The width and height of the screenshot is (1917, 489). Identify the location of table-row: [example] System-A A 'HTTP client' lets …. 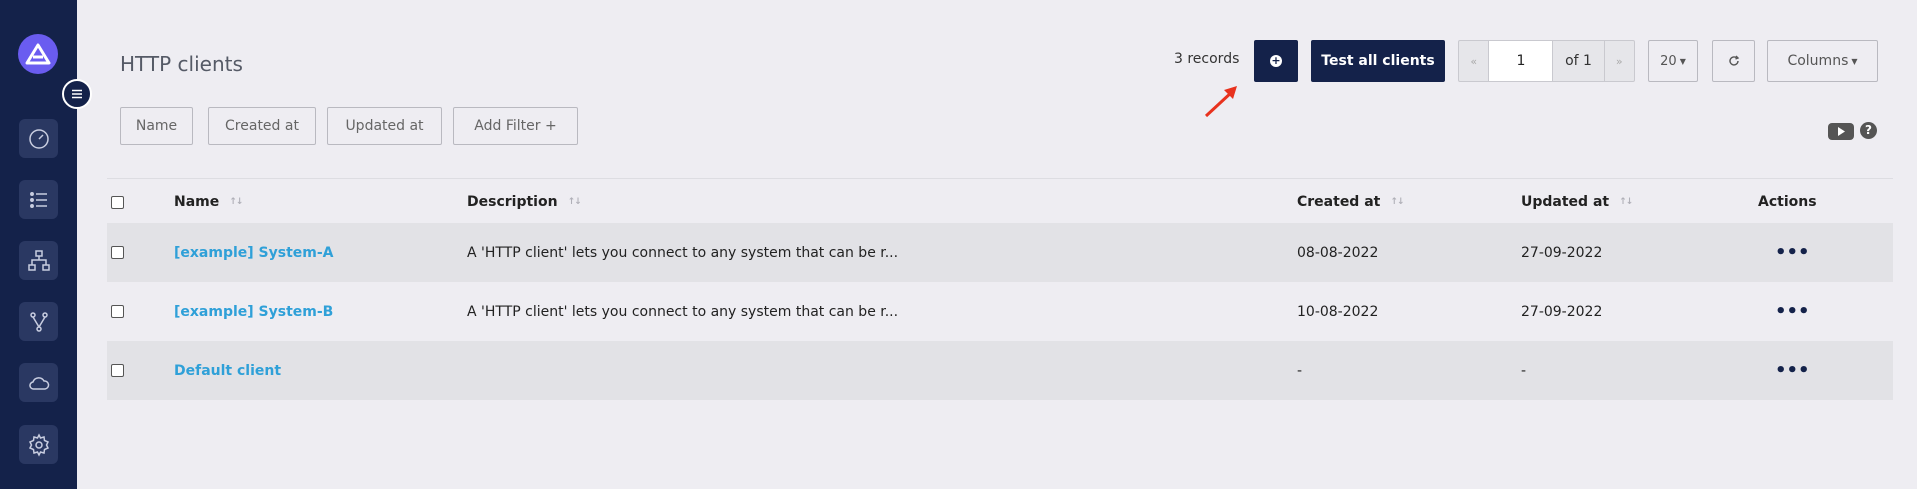
(1000, 252).